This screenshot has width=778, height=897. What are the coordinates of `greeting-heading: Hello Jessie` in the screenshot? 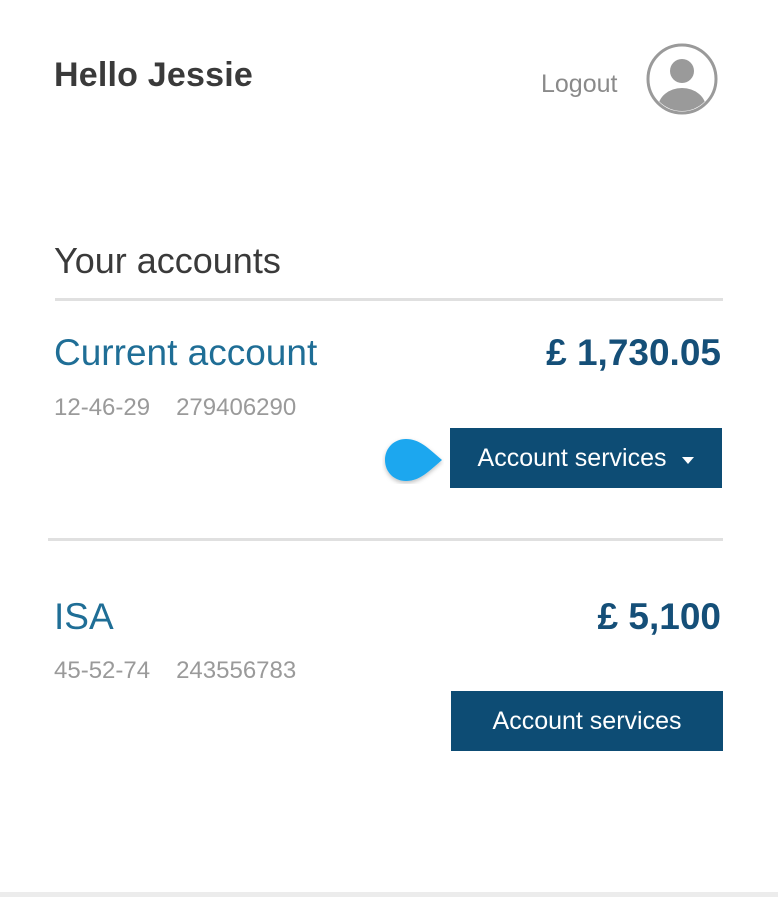 It's located at (153, 75).